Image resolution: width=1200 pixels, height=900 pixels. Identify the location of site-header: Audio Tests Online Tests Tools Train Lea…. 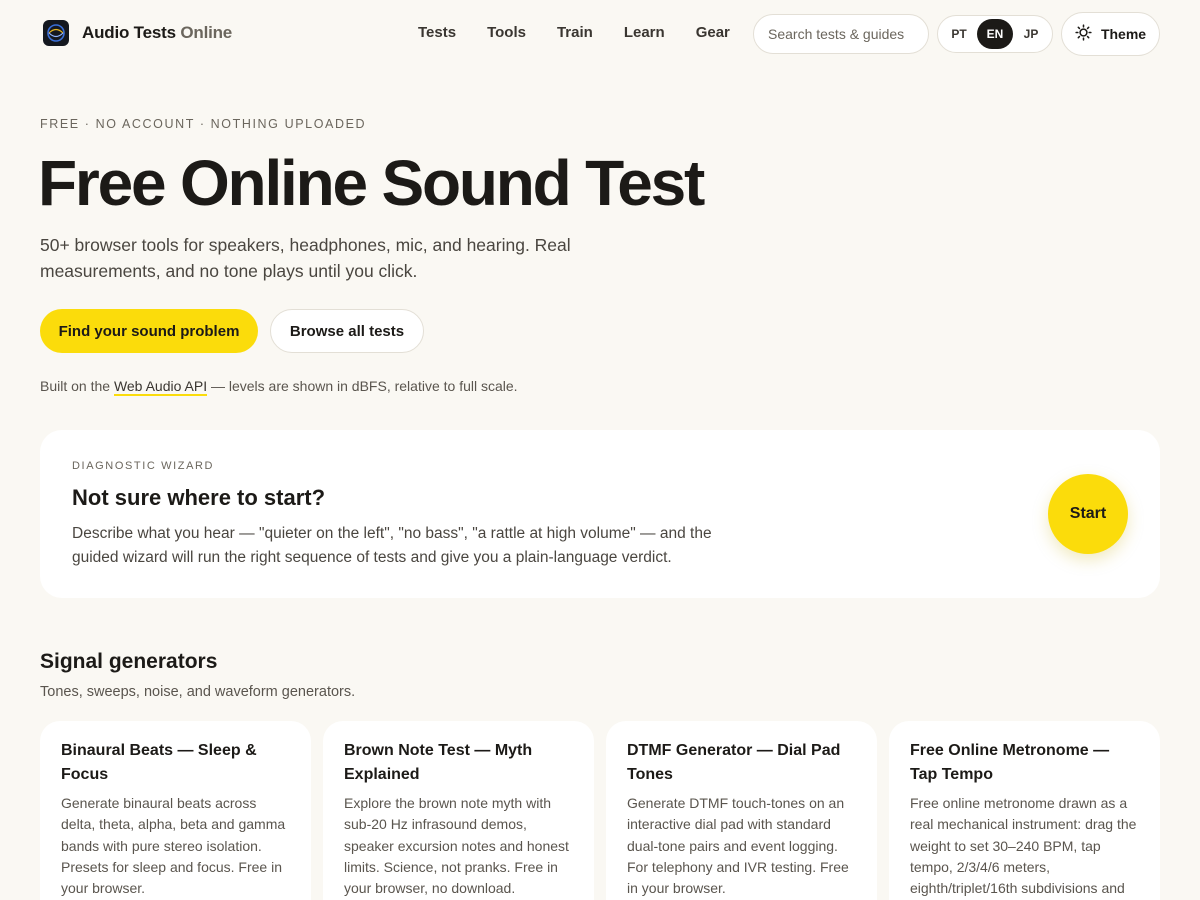
(600, 34).